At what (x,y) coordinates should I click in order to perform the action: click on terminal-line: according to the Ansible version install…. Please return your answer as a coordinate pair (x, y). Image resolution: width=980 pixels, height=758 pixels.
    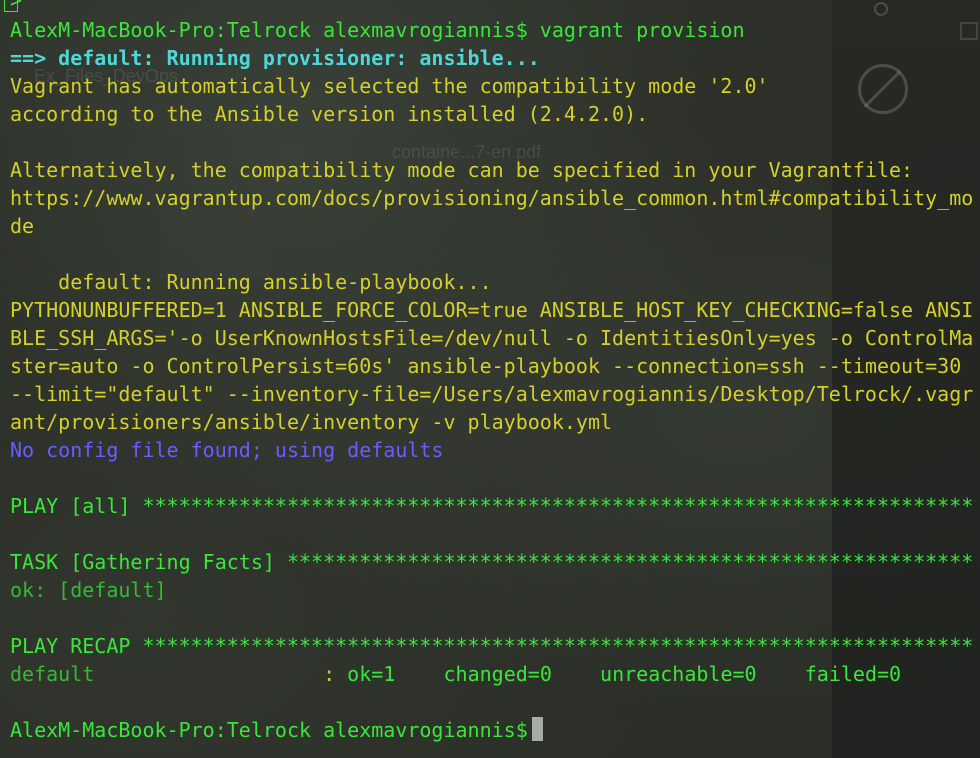
    Looking at the image, I should click on (329, 114).